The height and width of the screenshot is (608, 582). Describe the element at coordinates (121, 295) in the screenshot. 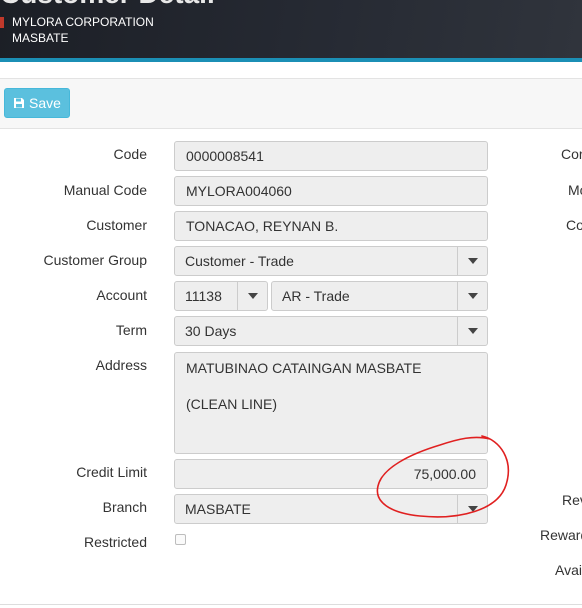

I see `account-label: Account` at that location.